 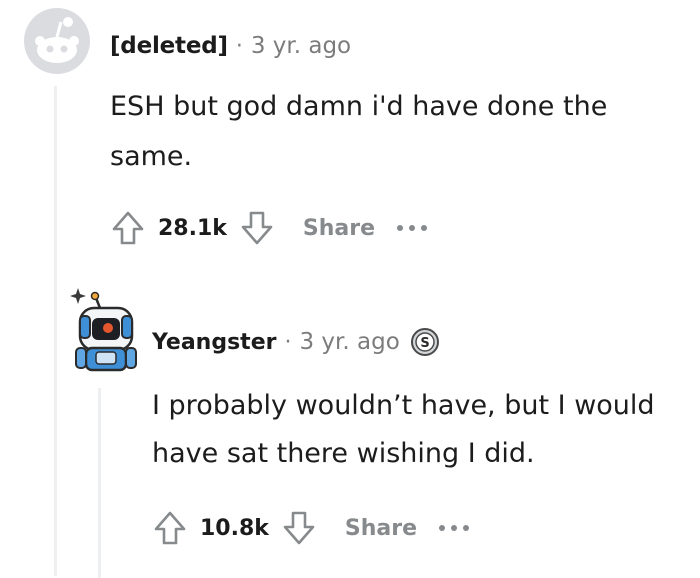 What do you see at coordinates (214, 342) in the screenshot?
I see `comment-author: Yeangster` at bounding box center [214, 342].